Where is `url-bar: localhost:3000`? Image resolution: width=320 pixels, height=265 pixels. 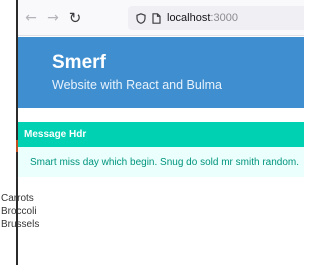
url-bar: localhost:3000 is located at coordinates (216, 18).